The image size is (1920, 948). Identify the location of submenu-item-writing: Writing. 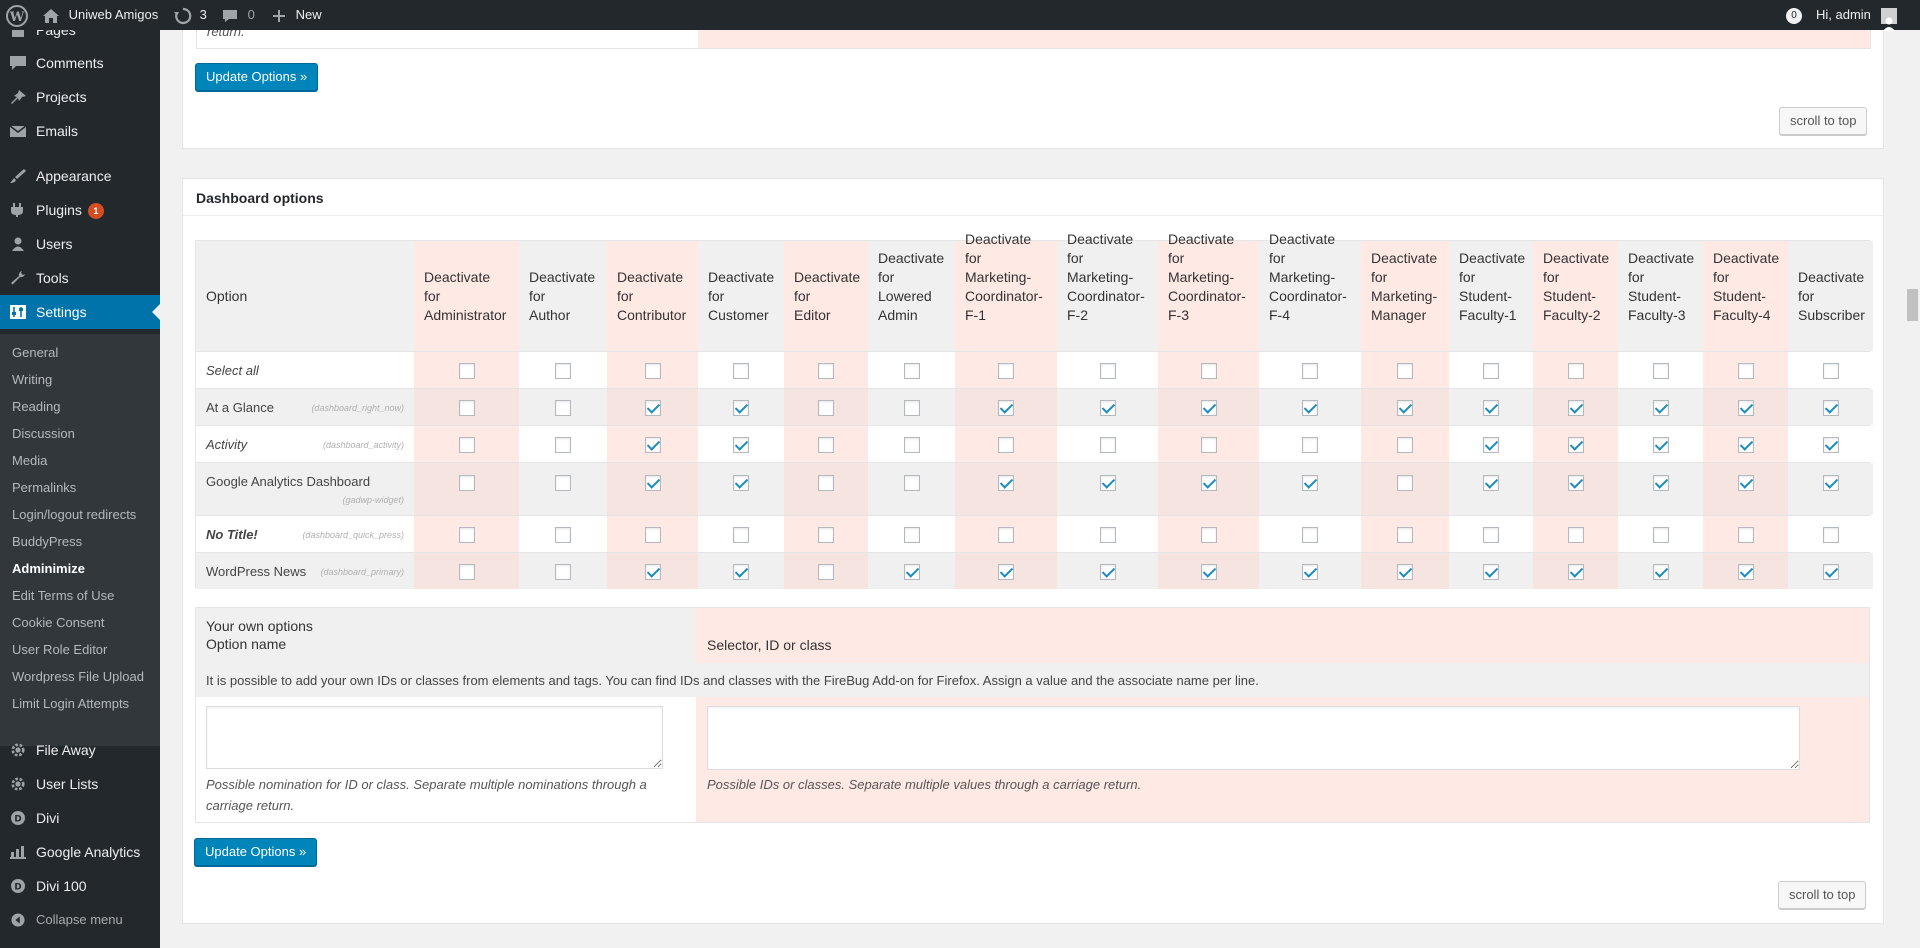
(32, 379).